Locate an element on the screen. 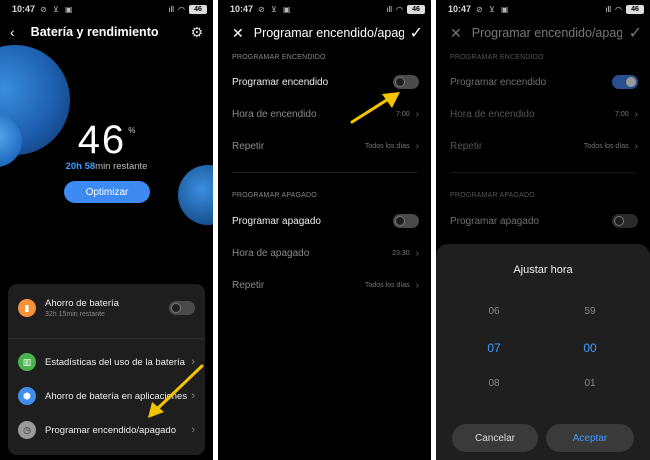 This screenshot has width=650, height=460. list-item-battery-stats: ▥ Estadísticas del uso de la batería › is located at coordinates (106, 362).